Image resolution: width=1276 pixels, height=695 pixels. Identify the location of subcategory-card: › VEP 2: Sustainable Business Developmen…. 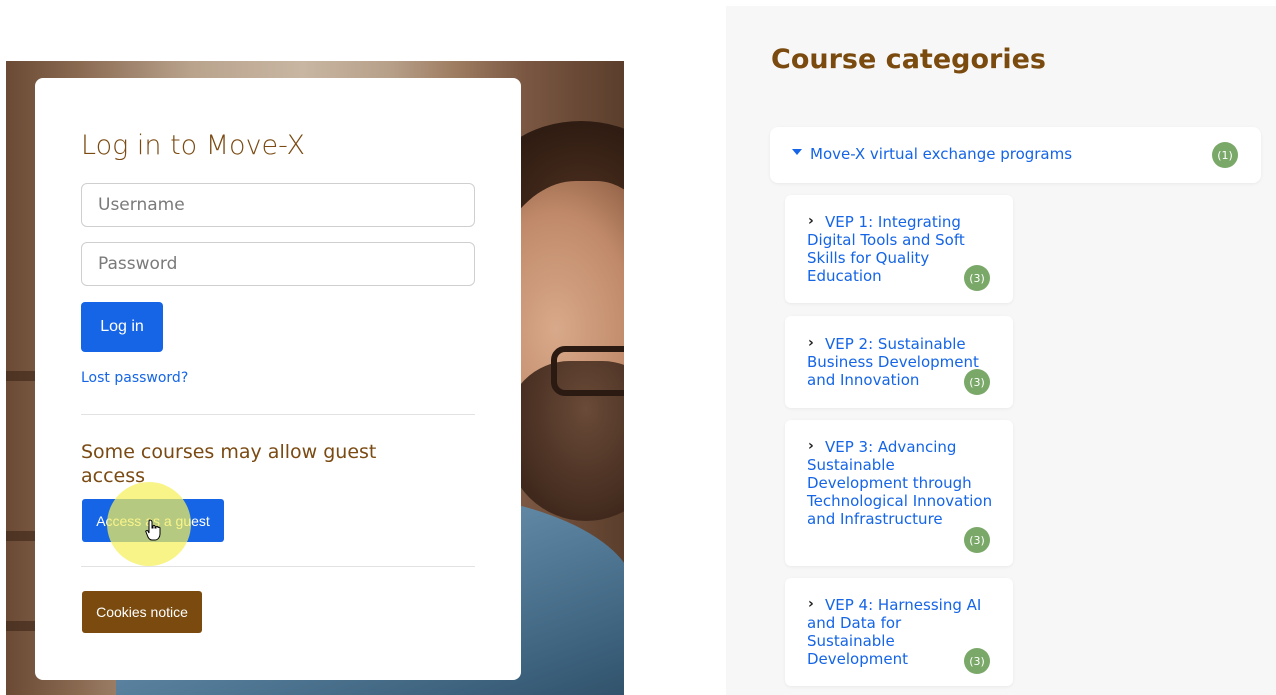
(899, 362).